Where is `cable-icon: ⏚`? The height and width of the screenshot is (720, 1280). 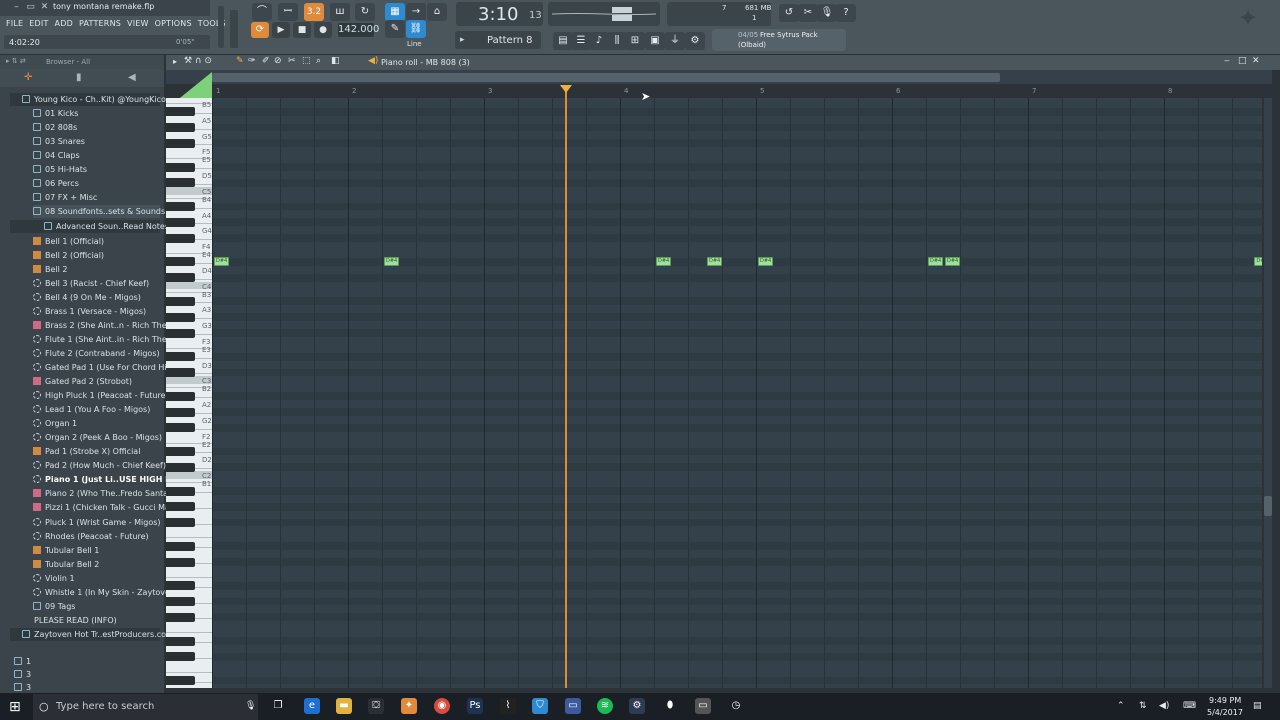 cable-icon: ⏚ is located at coordinates (675, 41).